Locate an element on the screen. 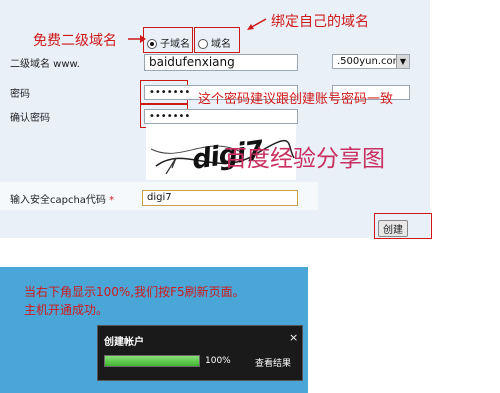 This screenshot has height=393, width=500. radio-domain: 域名 is located at coordinates (214, 42).